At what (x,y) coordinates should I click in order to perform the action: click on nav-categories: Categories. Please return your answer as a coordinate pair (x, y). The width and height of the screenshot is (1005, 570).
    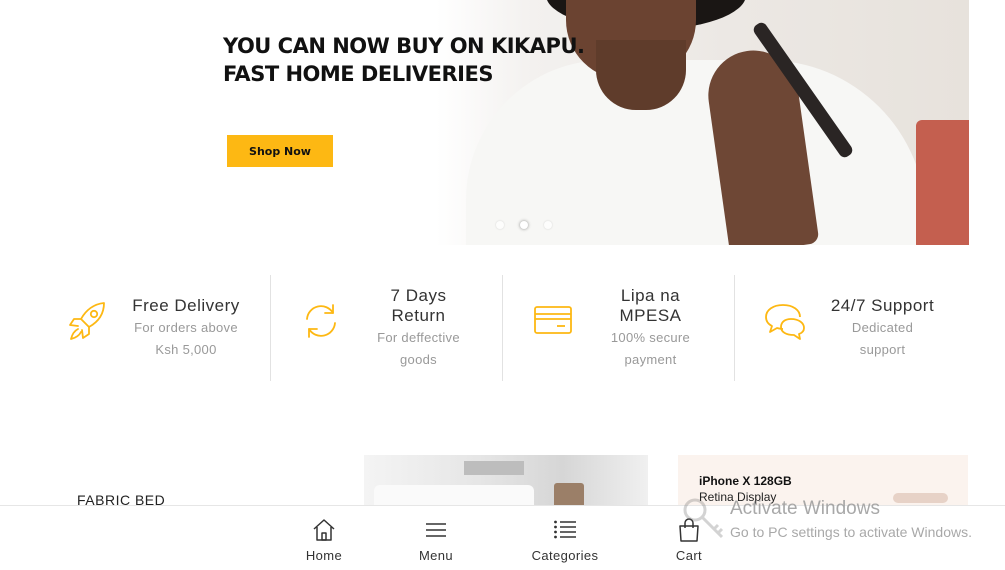
    Looking at the image, I should click on (565, 538).